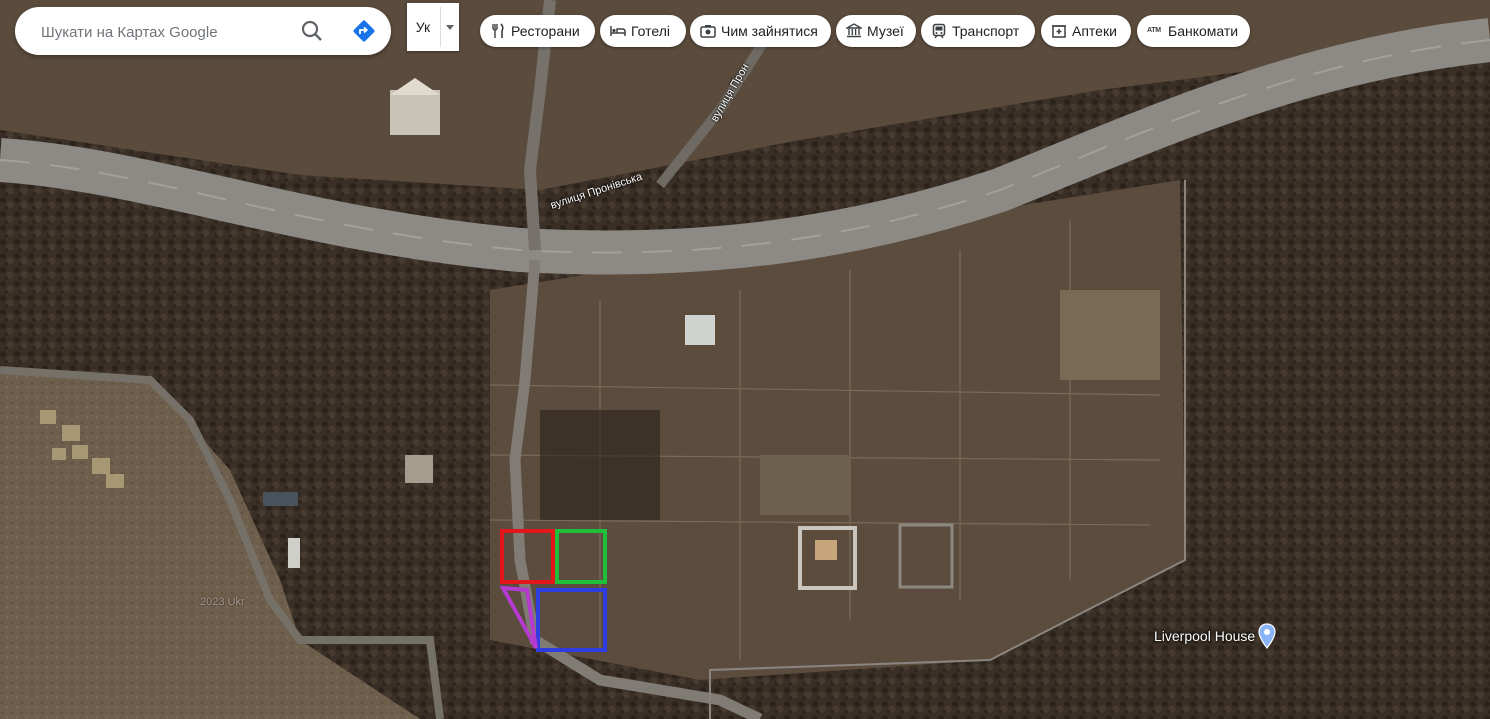 The height and width of the screenshot is (719, 1490). Describe the element at coordinates (939, 31) in the screenshot. I see `train-icon` at that location.